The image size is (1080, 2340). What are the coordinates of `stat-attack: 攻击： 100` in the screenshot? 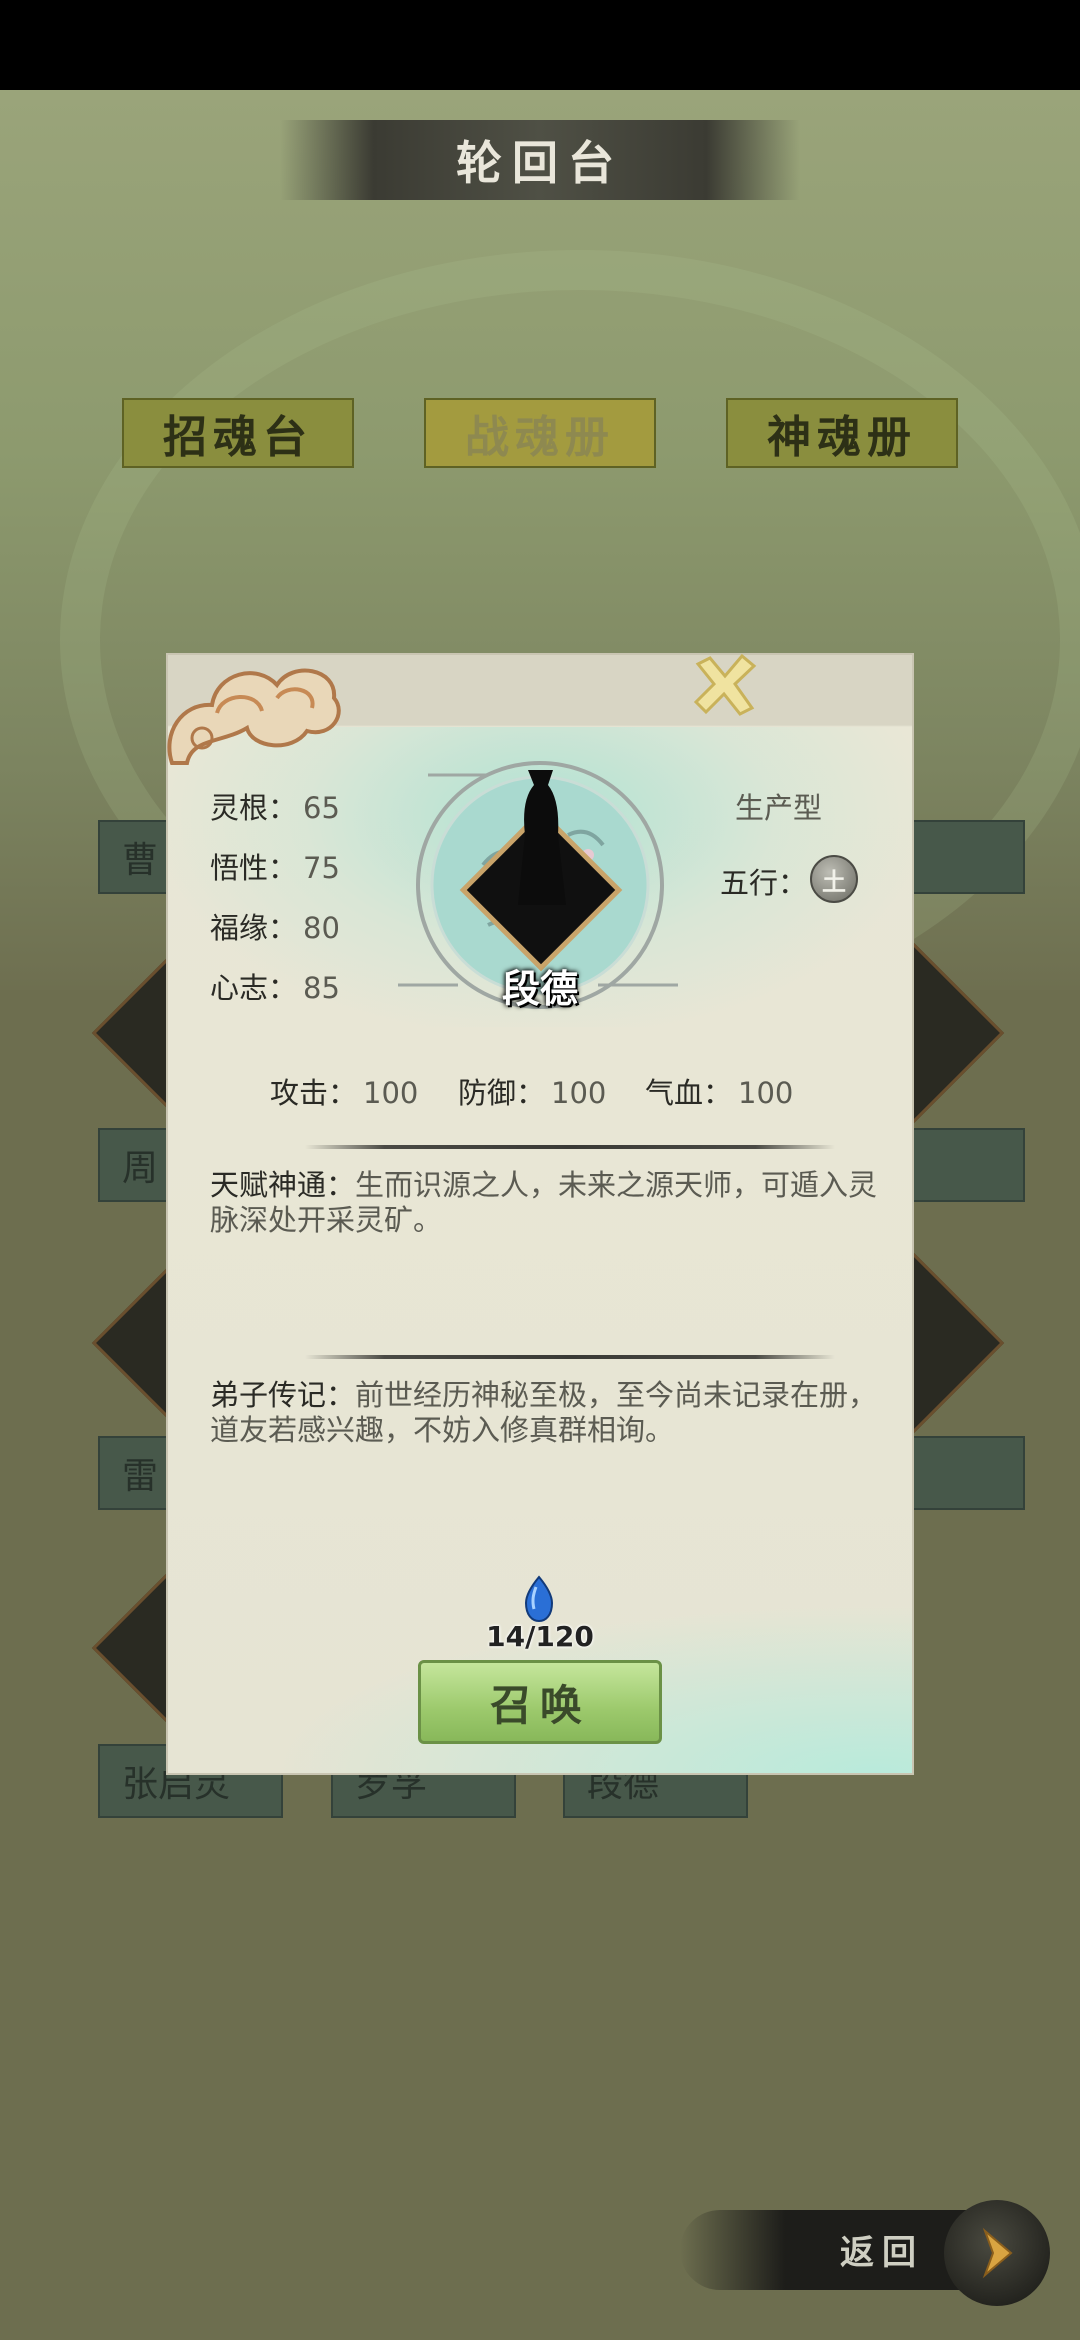 It's located at (344, 1093).